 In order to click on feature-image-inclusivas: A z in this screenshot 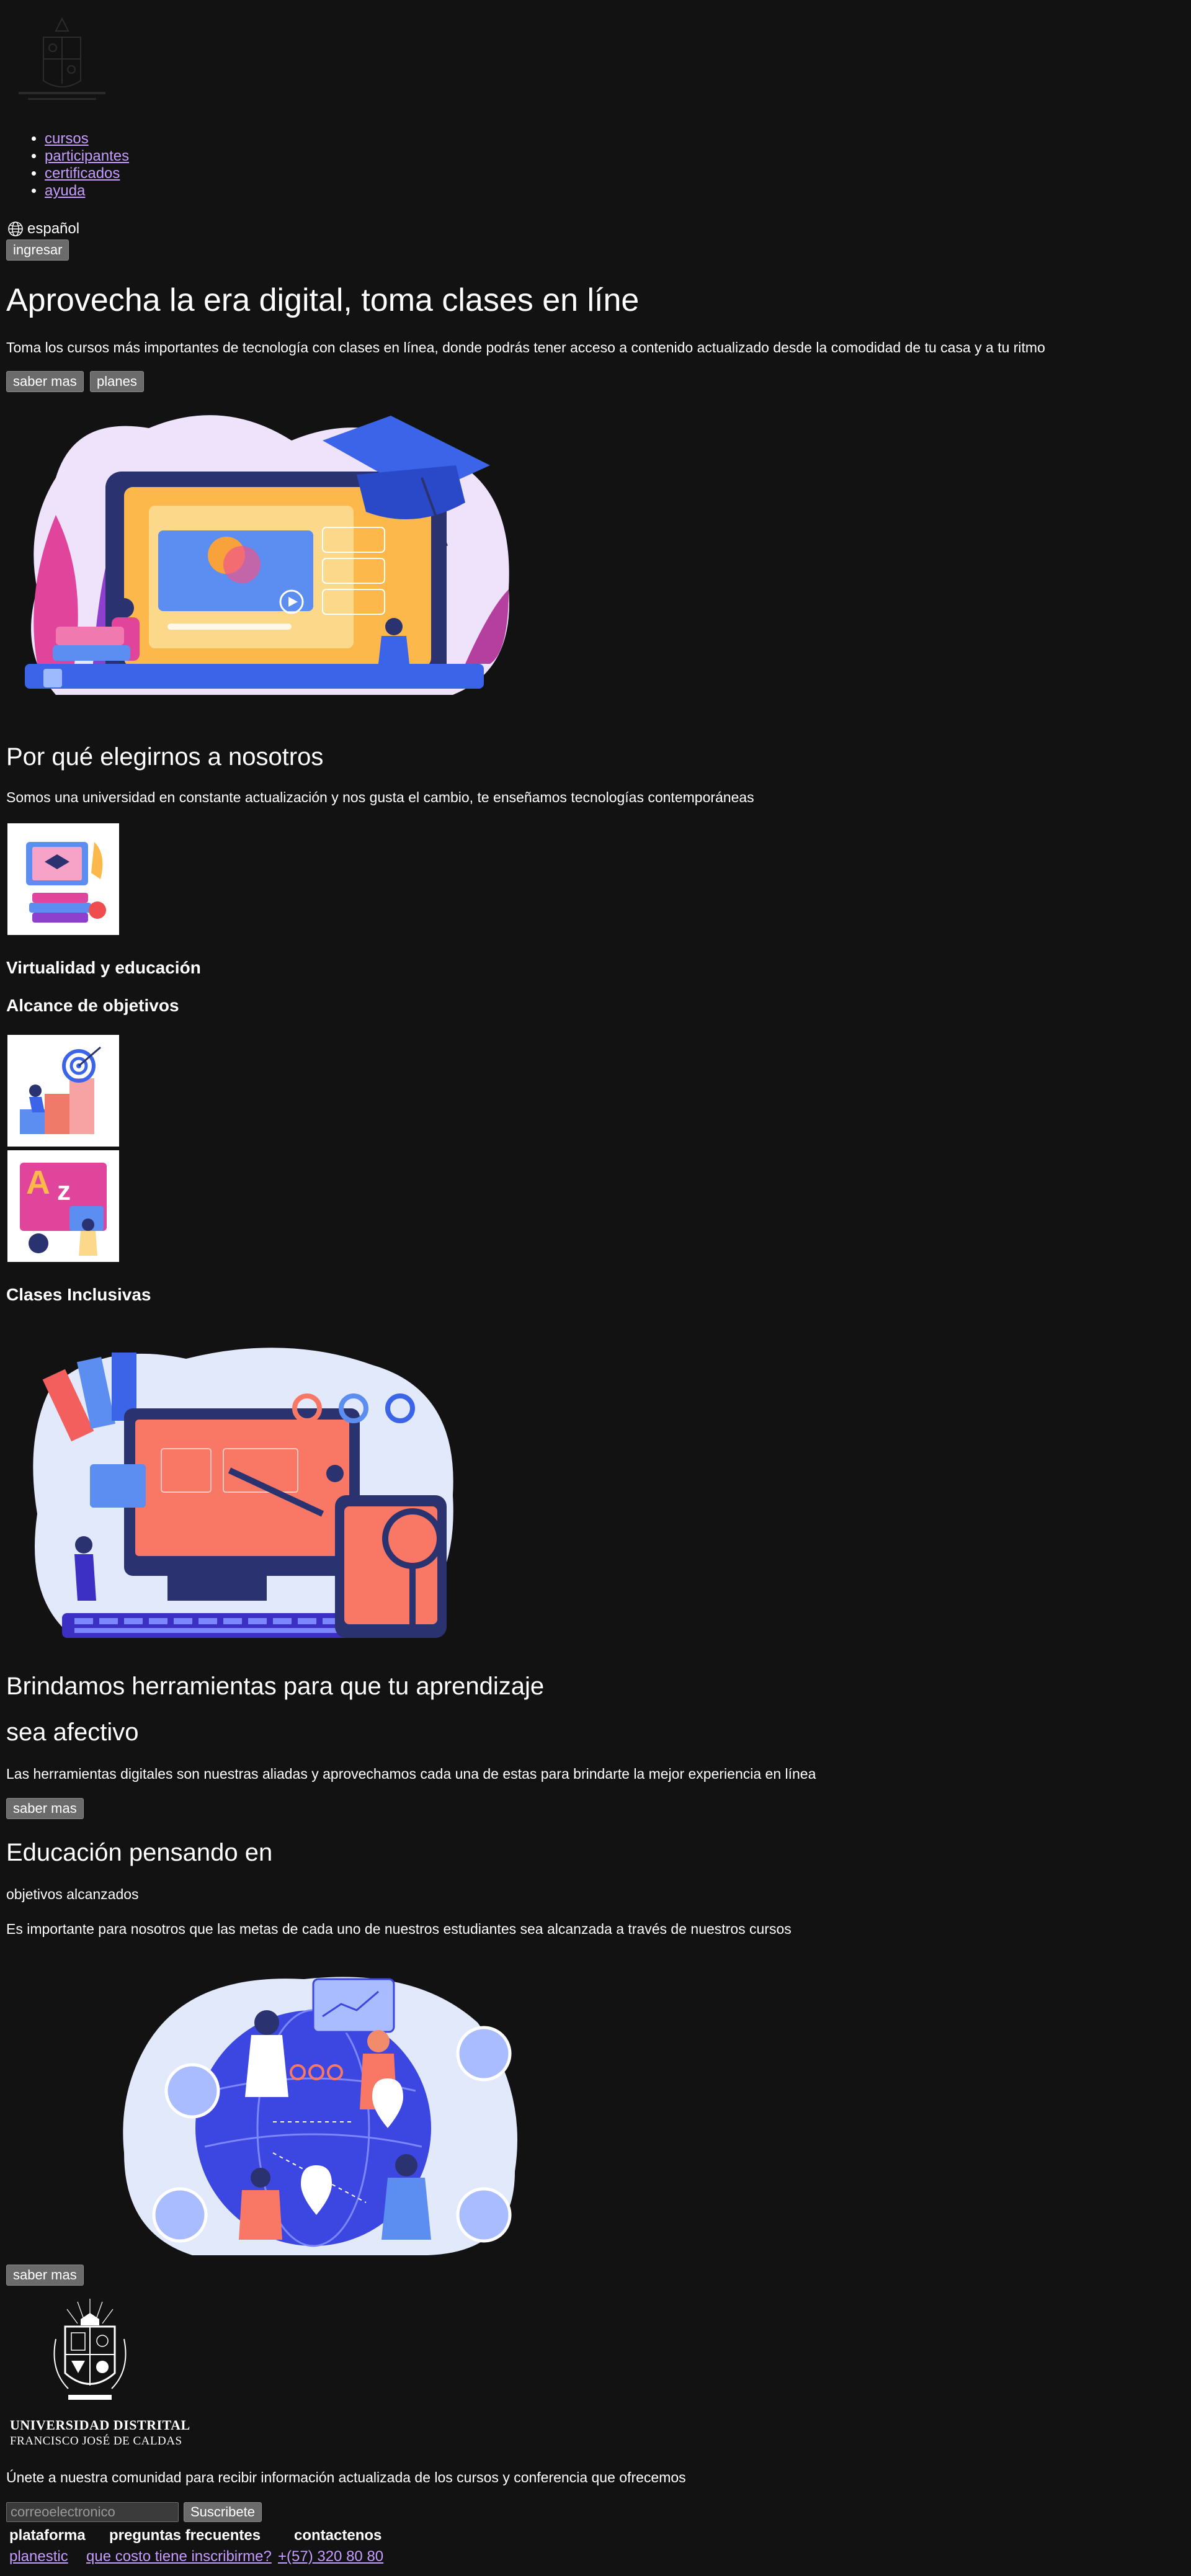, I will do `click(63, 1206)`.